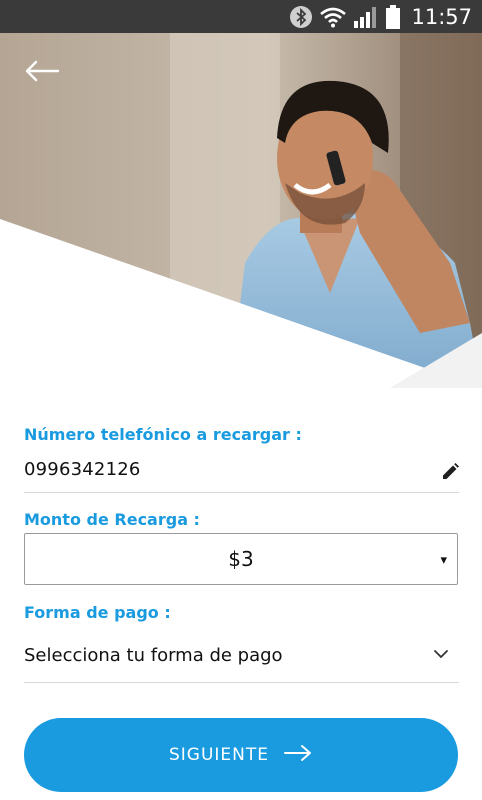 The height and width of the screenshot is (800, 482). I want to click on caret-down-icon: ▾, so click(443, 559).